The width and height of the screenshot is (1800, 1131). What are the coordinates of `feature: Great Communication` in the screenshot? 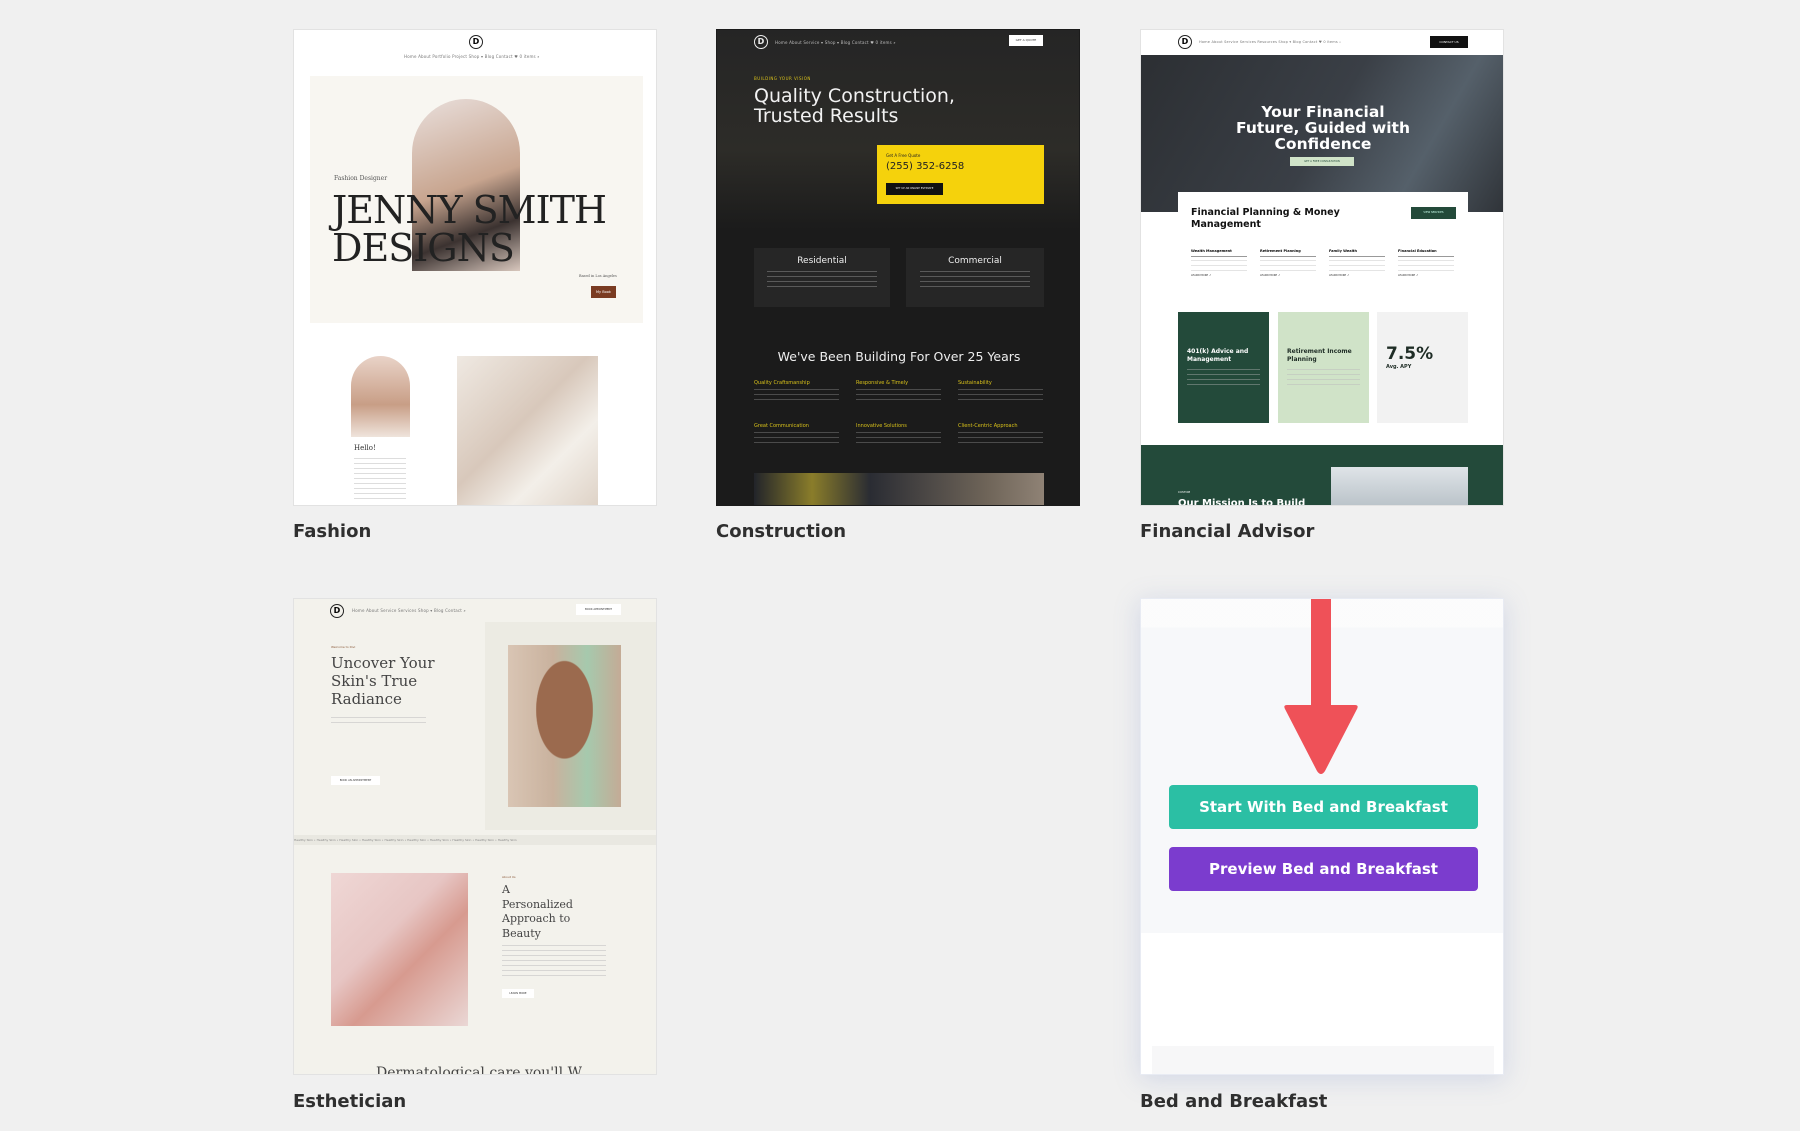 It's located at (805, 434).